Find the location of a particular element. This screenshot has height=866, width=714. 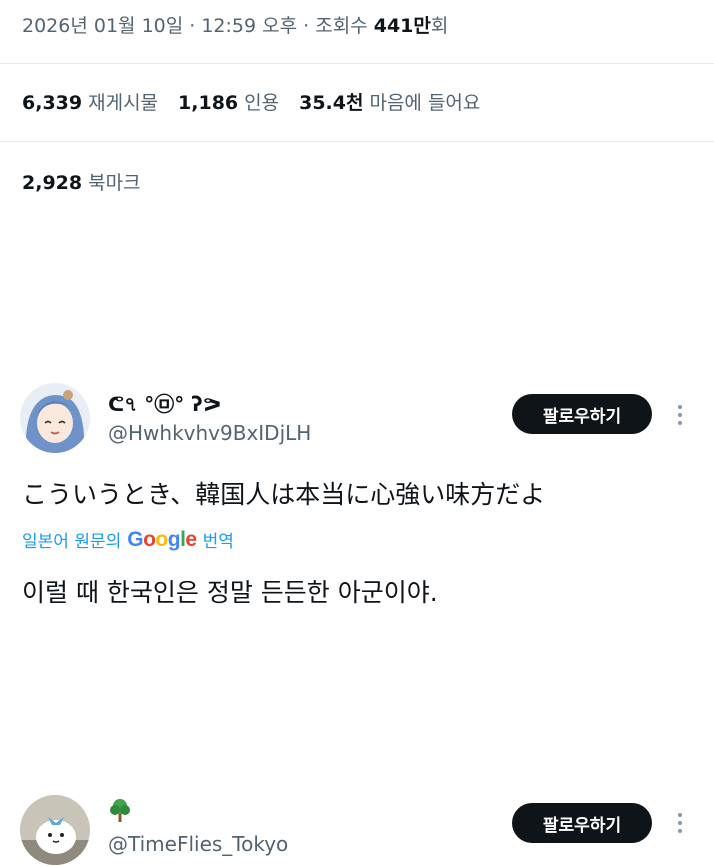

translate-suffix: 번역 is located at coordinates (218, 542).